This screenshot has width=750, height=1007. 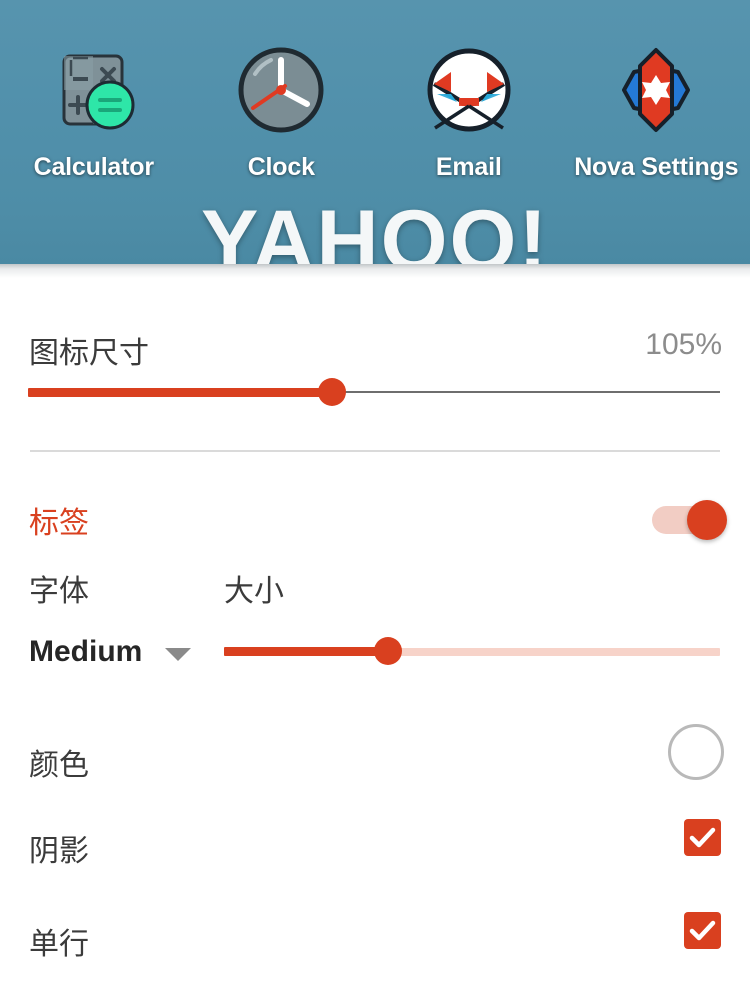 I want to click on font-size-slider-thumb, so click(x=387, y=651).